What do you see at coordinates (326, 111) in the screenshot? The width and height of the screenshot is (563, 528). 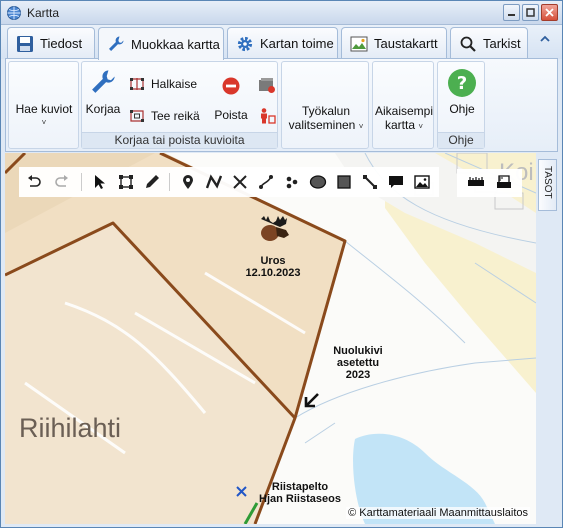 I see `tyokalun-label-1: Työkalun` at bounding box center [326, 111].